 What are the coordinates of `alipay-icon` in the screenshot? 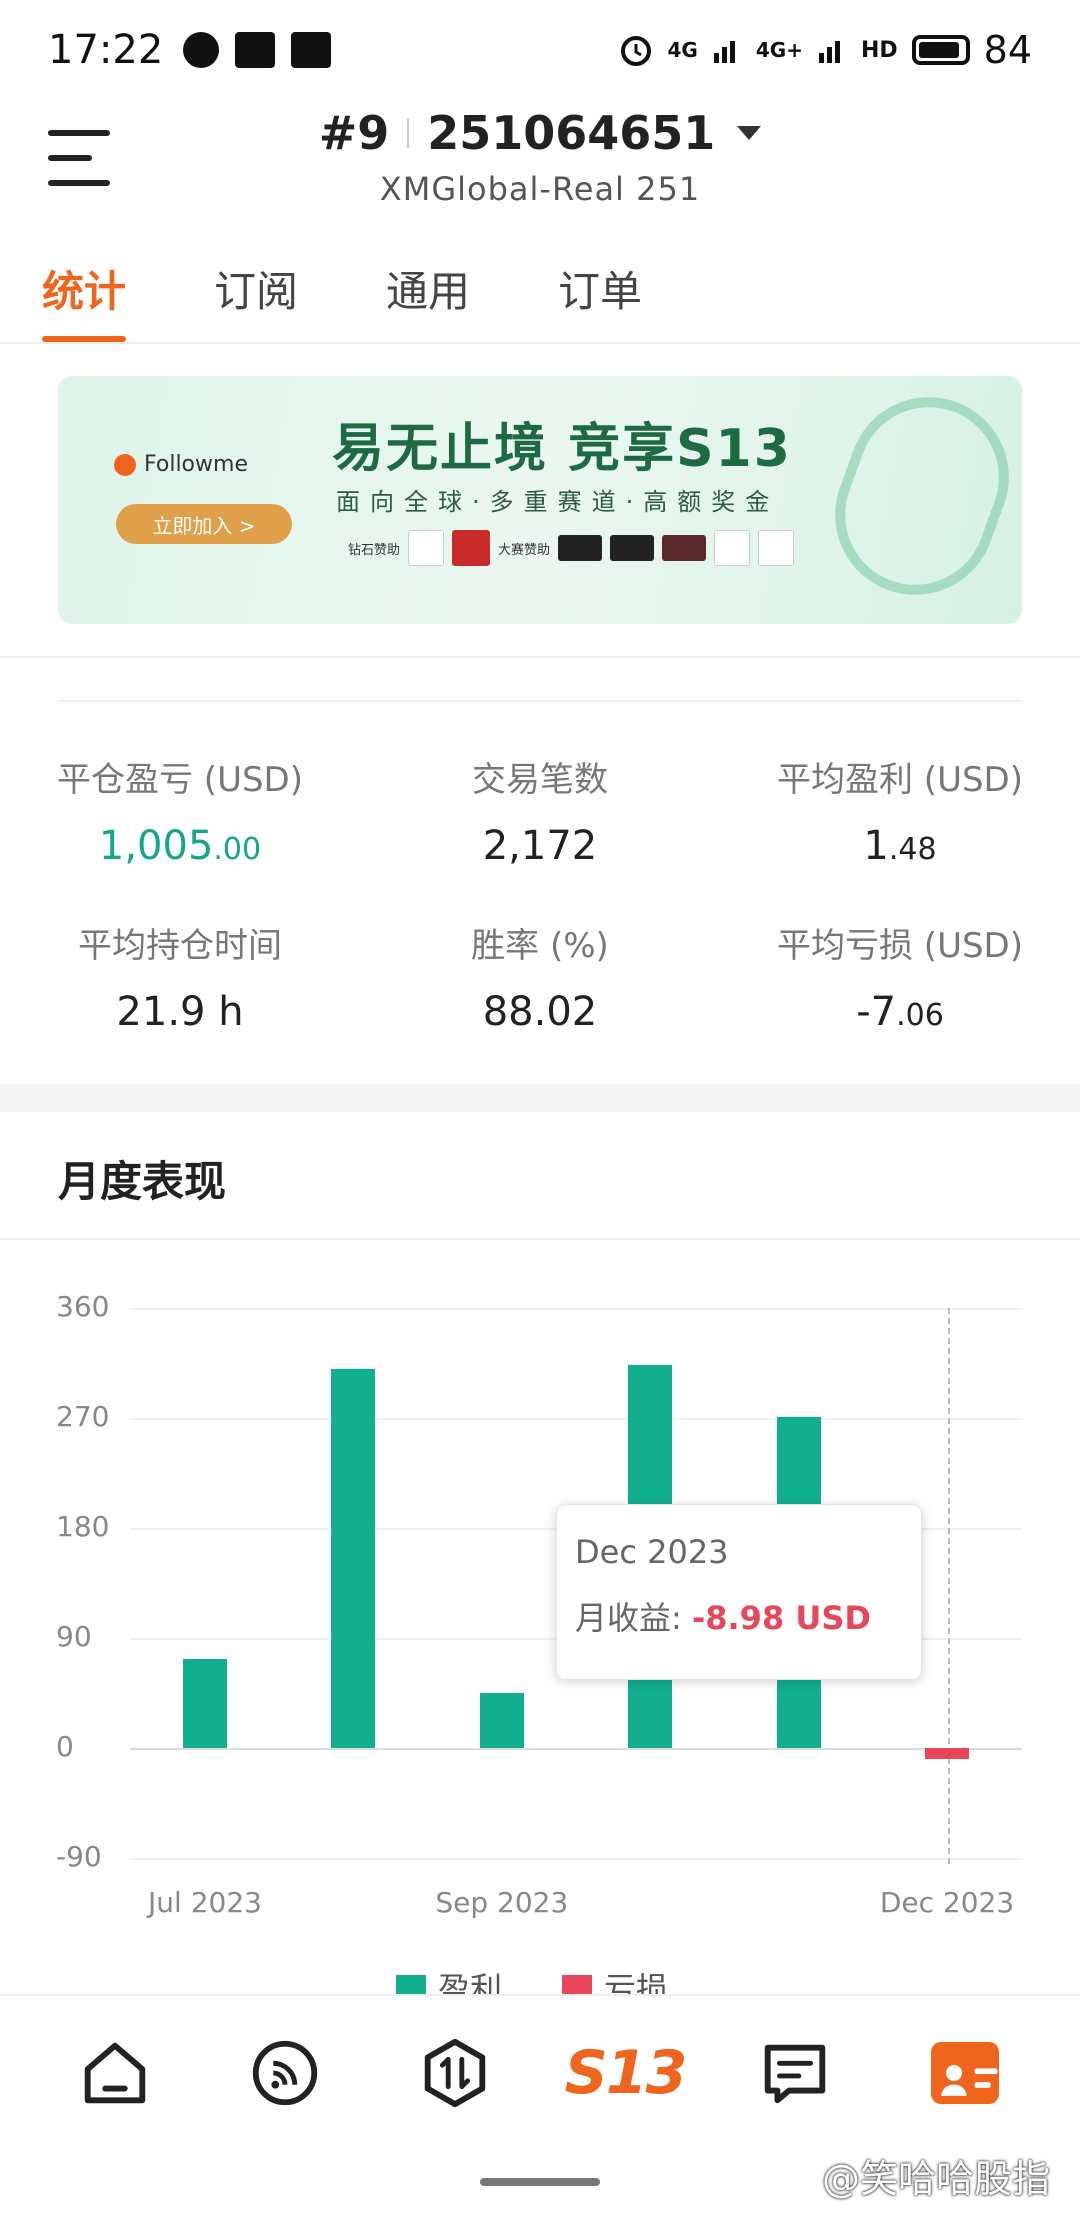 It's located at (311, 50).